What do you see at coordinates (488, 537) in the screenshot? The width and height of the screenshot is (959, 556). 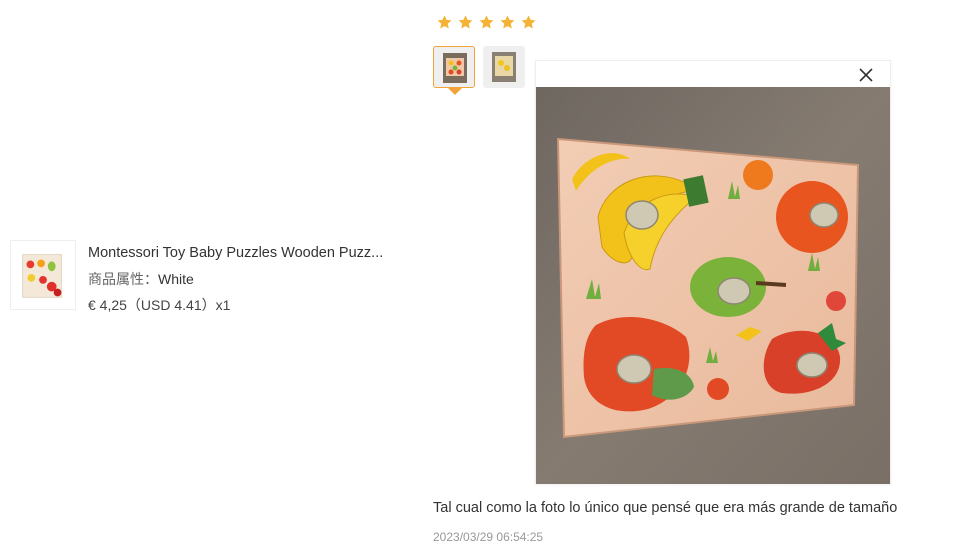 I see `review-date: 2023/03/29 06:54:25` at bounding box center [488, 537].